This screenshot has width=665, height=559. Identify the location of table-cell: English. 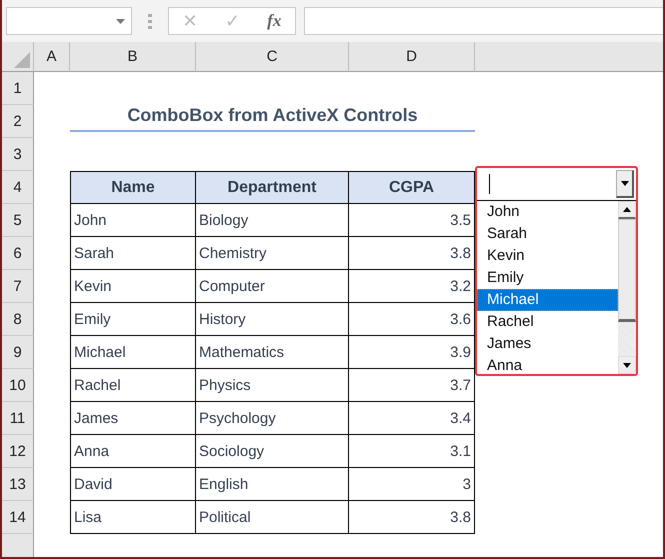
(272, 484).